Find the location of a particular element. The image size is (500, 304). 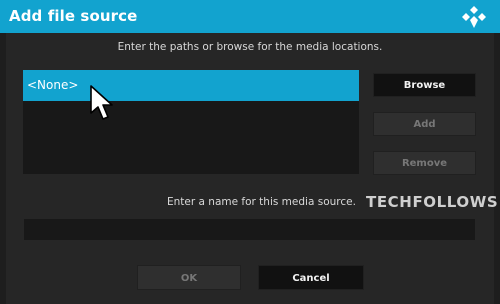

kodi-logo-icon is located at coordinates (474, 17).